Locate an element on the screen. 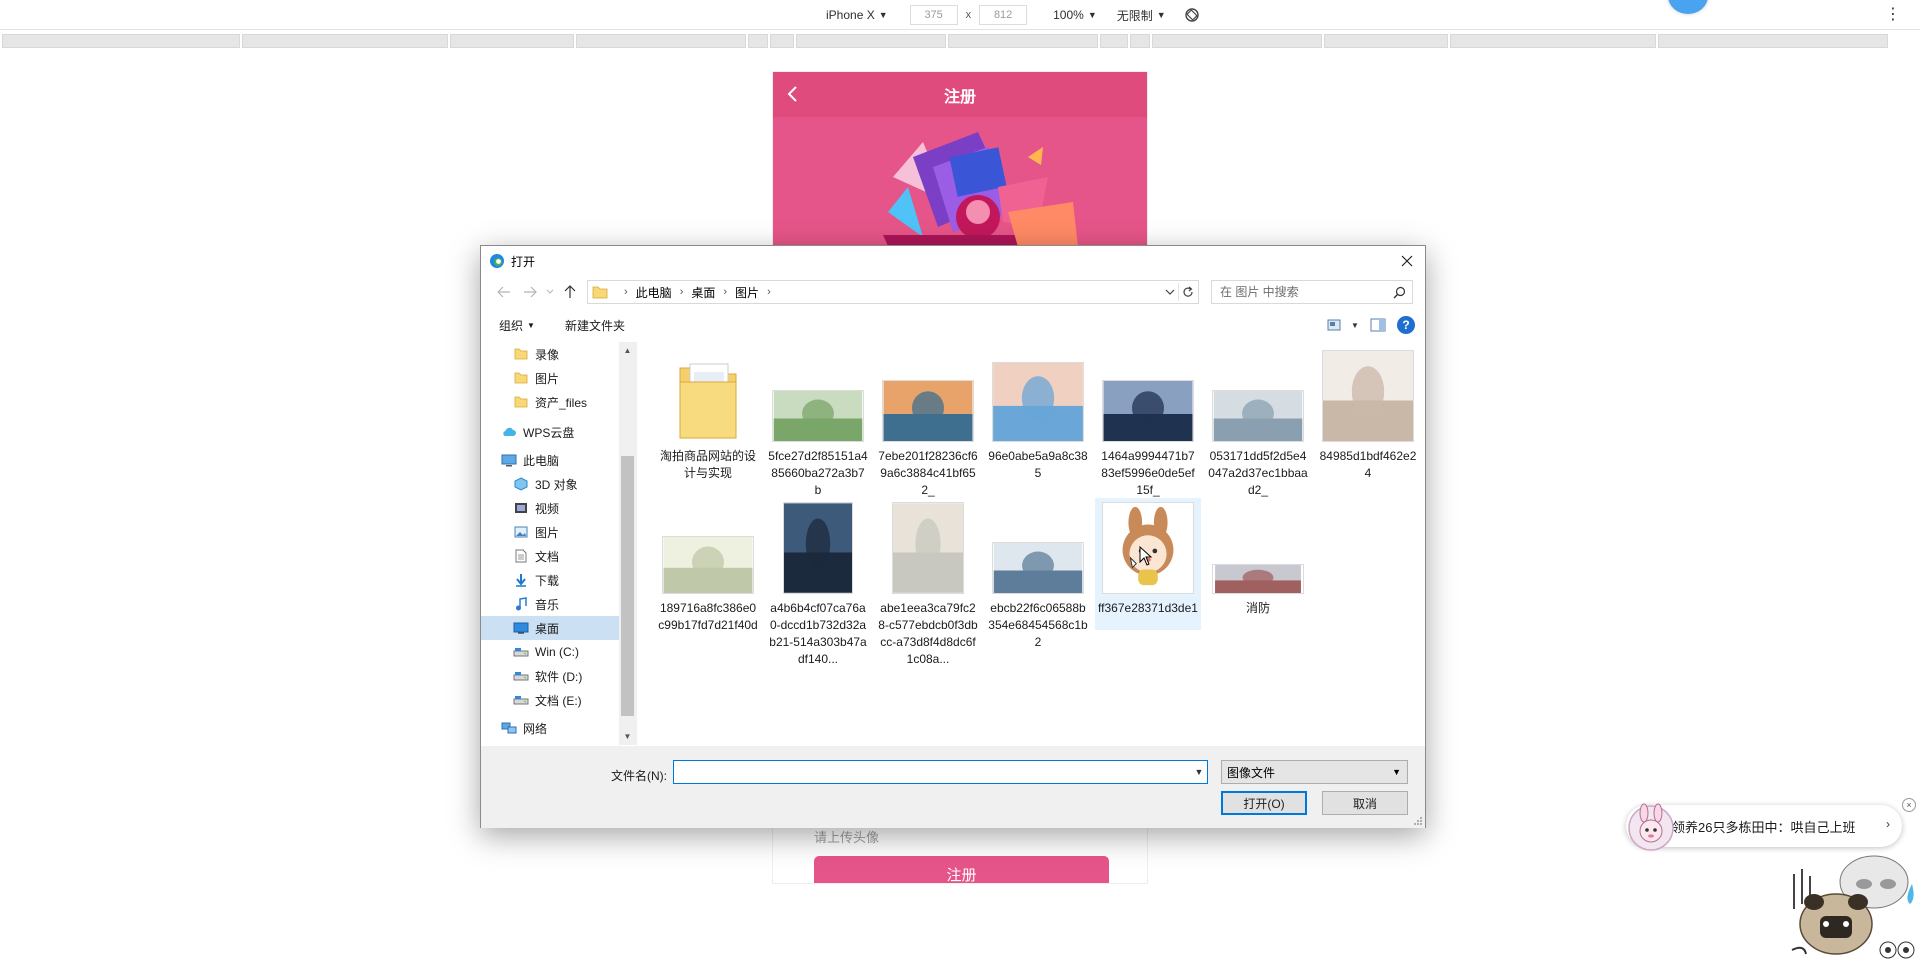 Image resolution: width=1920 pixels, height=964 pixels. chevron-down-icon: ▼ is located at coordinates (1199, 772).